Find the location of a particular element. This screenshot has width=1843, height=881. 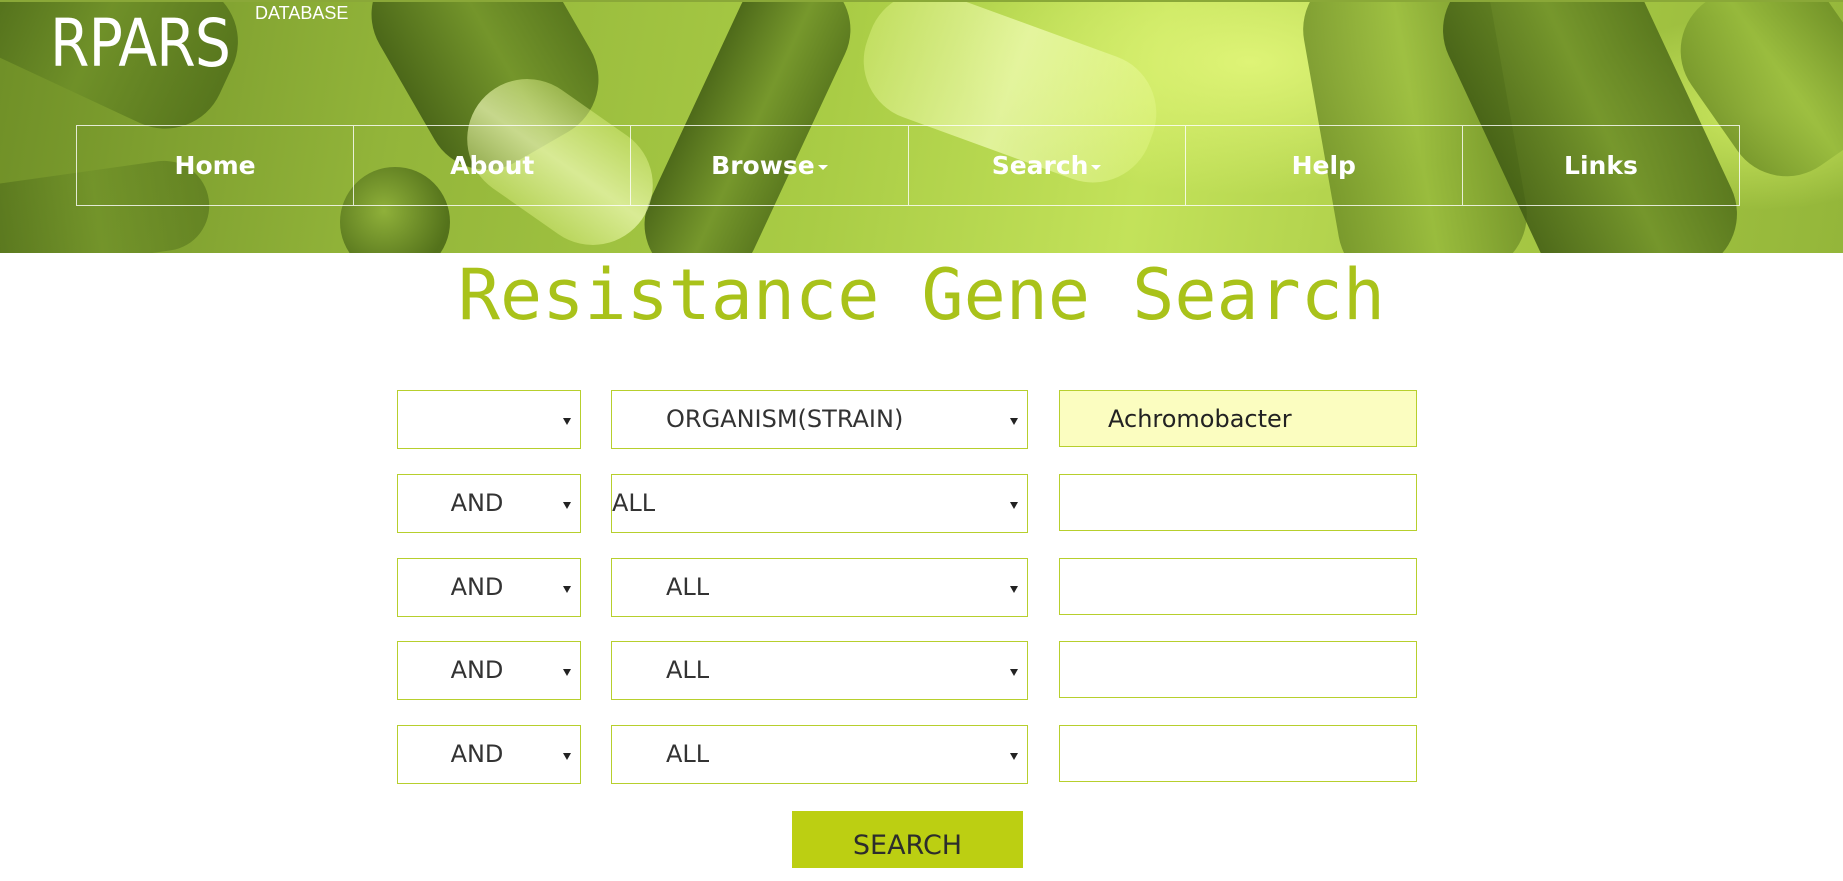

nav-browse: Browse is located at coordinates (770, 165).